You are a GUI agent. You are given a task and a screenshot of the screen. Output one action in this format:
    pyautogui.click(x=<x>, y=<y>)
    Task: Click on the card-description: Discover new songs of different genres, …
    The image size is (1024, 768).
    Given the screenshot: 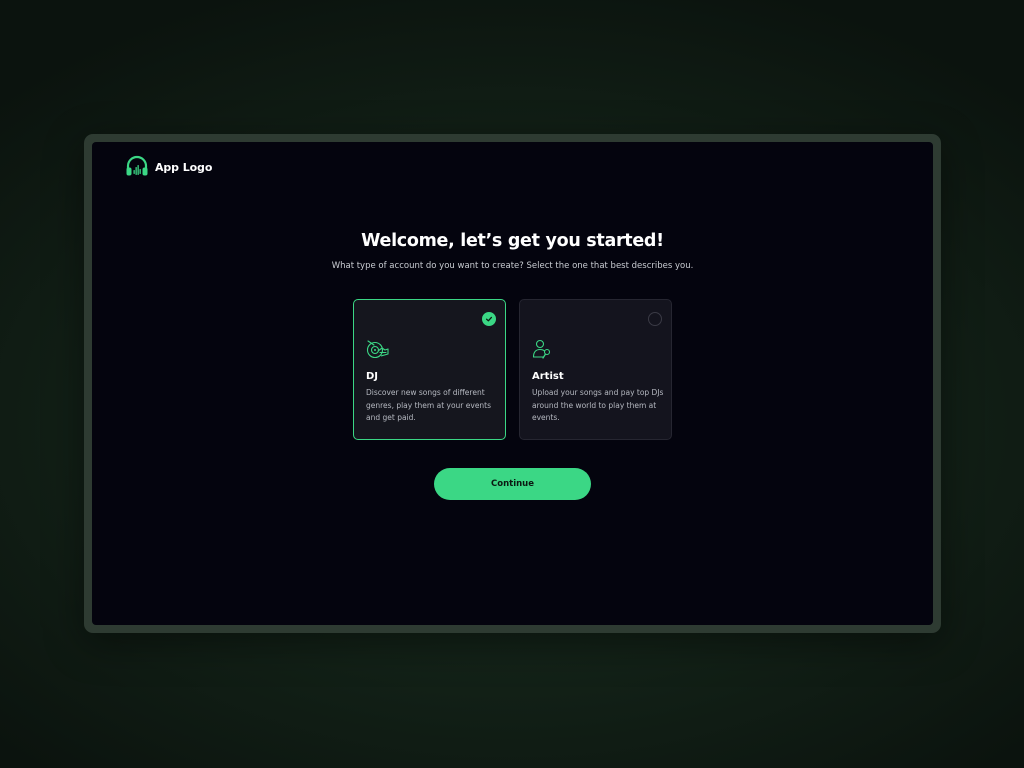 What is the action you would take?
    pyautogui.click(x=429, y=405)
    